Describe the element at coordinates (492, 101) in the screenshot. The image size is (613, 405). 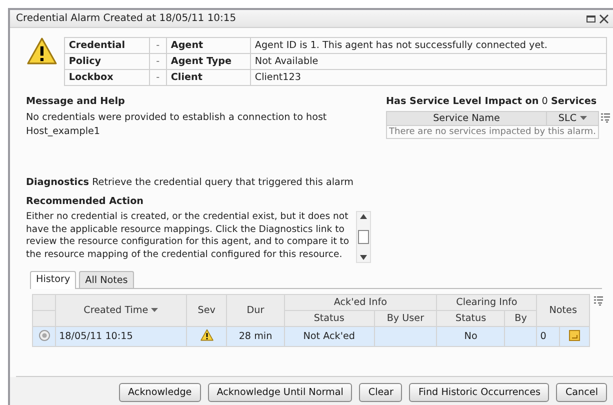
I see `section-heading: Has Service Level Impact on 0 Services` at that location.